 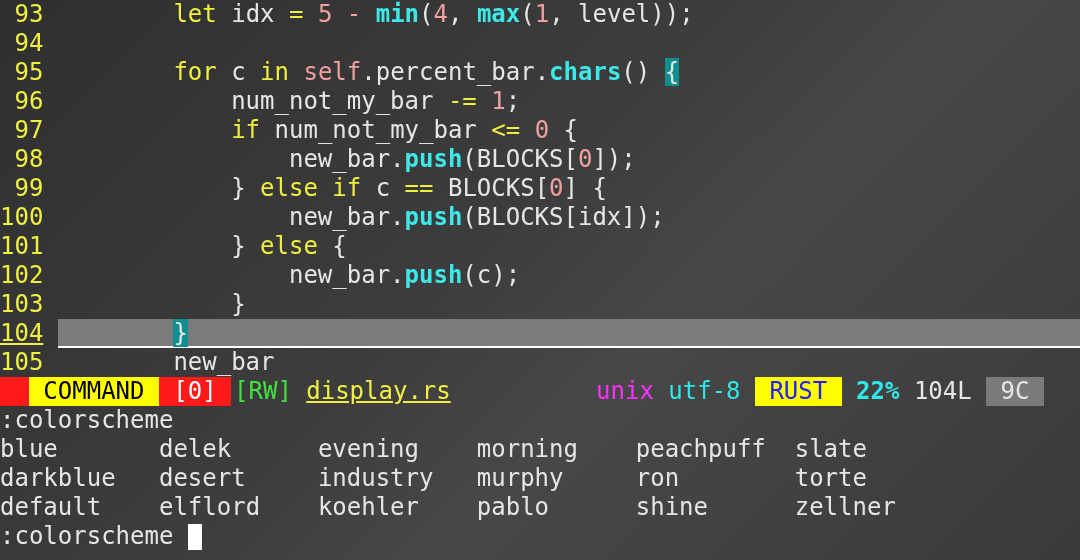 I want to click on file-name: display.rs, so click(x=378, y=391).